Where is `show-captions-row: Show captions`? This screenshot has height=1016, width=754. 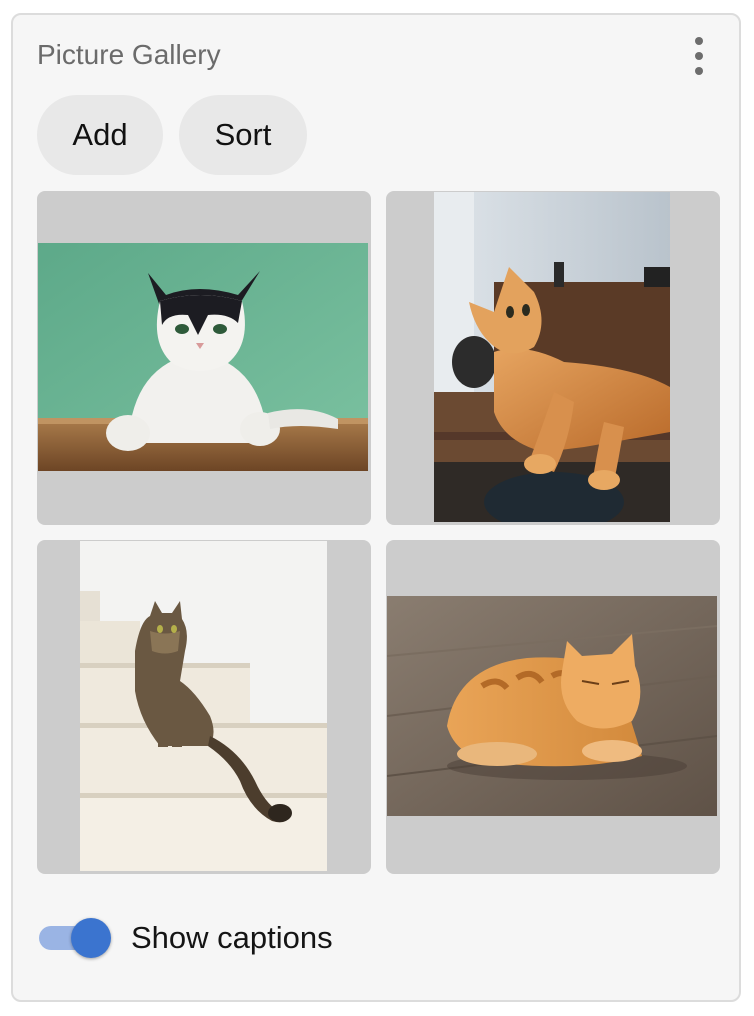 show-captions-row: Show captions is located at coordinates (185, 938).